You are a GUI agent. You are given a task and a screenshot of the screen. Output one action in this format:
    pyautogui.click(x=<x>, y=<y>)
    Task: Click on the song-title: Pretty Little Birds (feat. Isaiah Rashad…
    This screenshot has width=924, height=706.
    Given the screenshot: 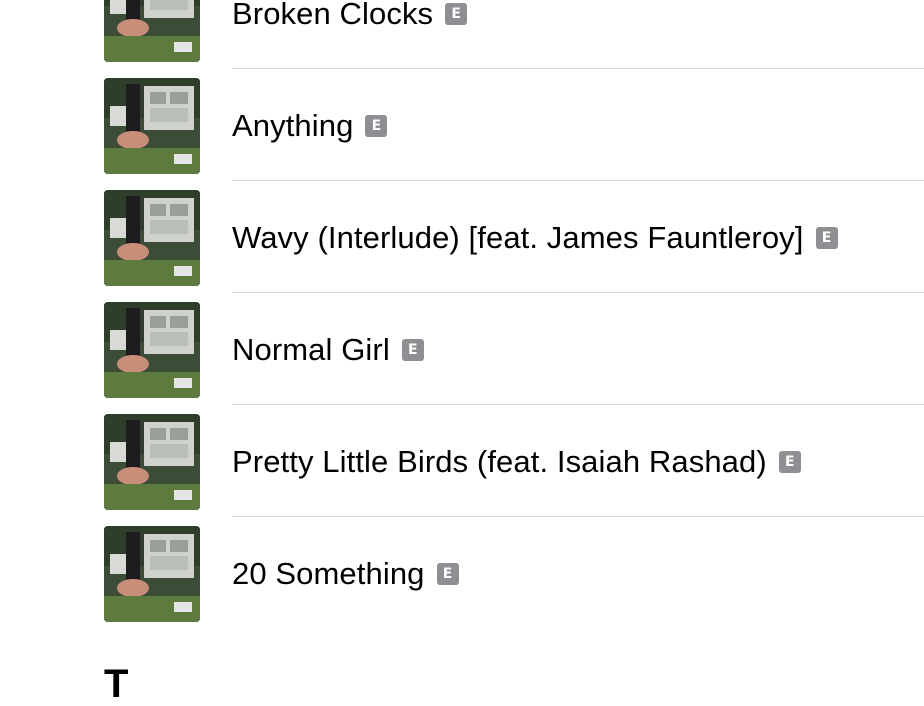 What is the action you would take?
    pyautogui.click(x=499, y=461)
    